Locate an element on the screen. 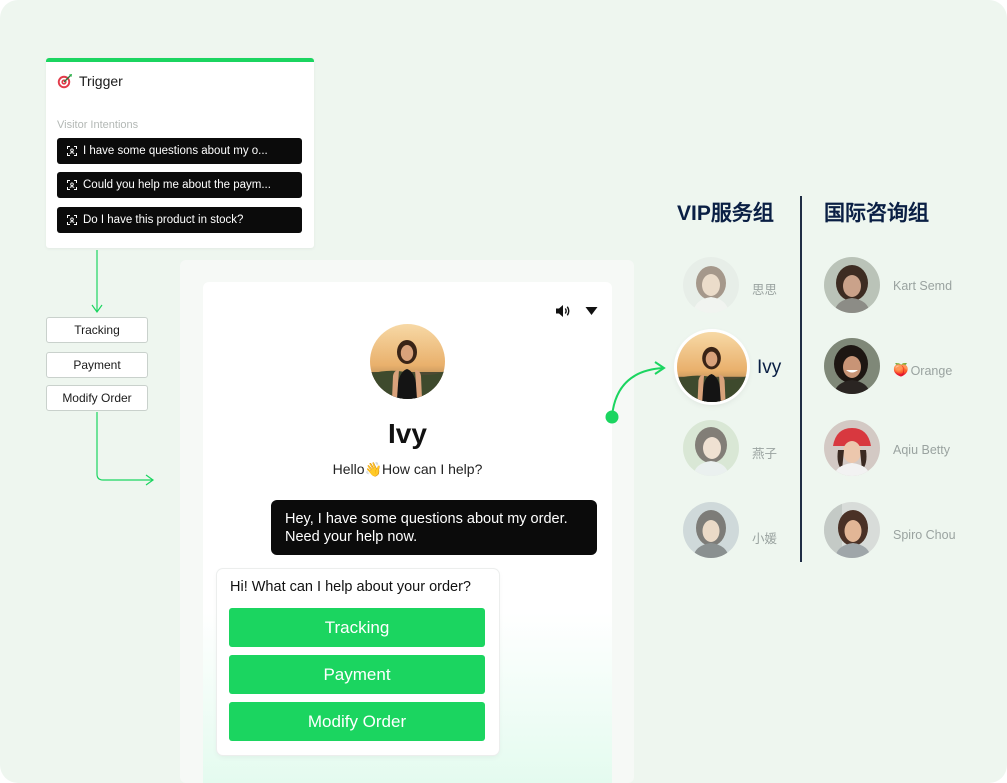 This screenshot has height=783, width=1007. group-title-vip: VIP服务组 is located at coordinates (725, 213).